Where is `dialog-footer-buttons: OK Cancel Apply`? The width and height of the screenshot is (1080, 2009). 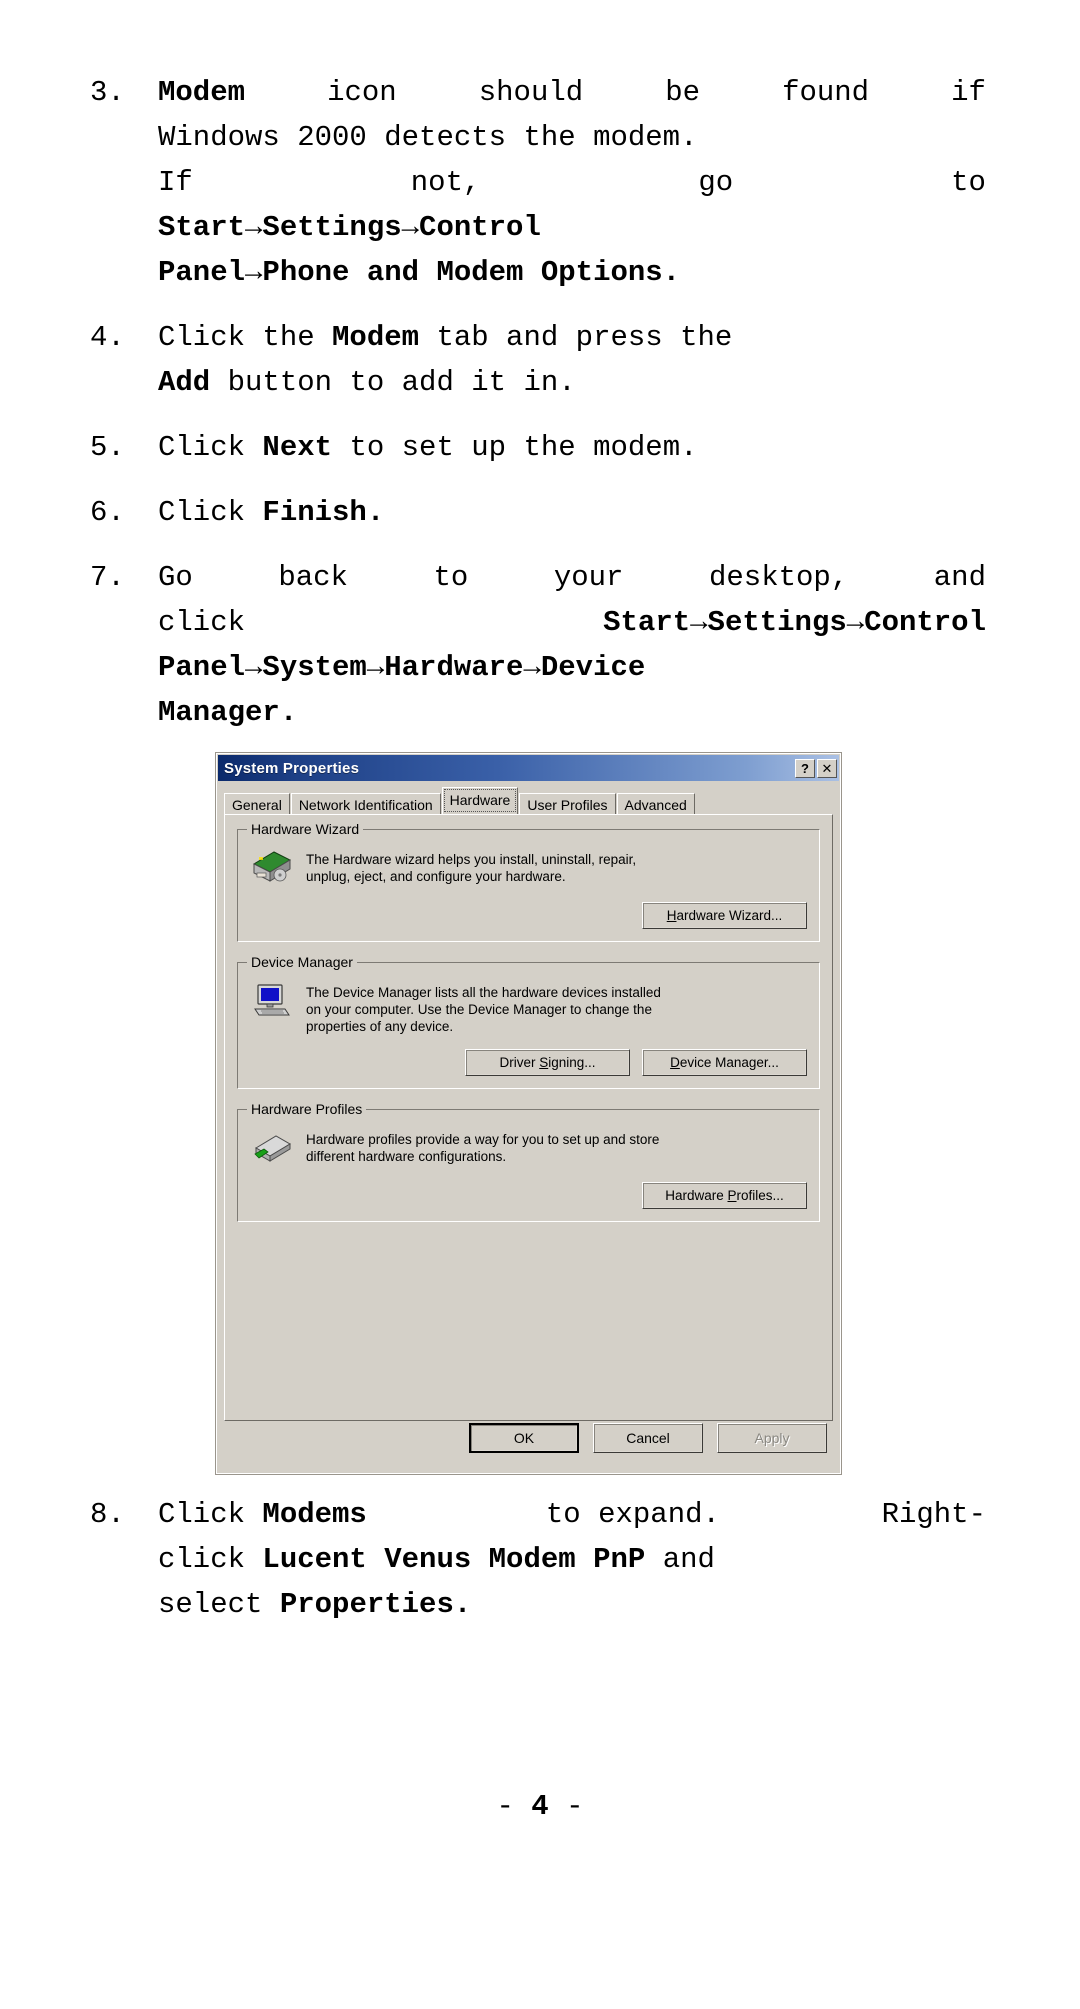 dialog-footer-buttons: OK Cancel Apply is located at coordinates (528, 1445).